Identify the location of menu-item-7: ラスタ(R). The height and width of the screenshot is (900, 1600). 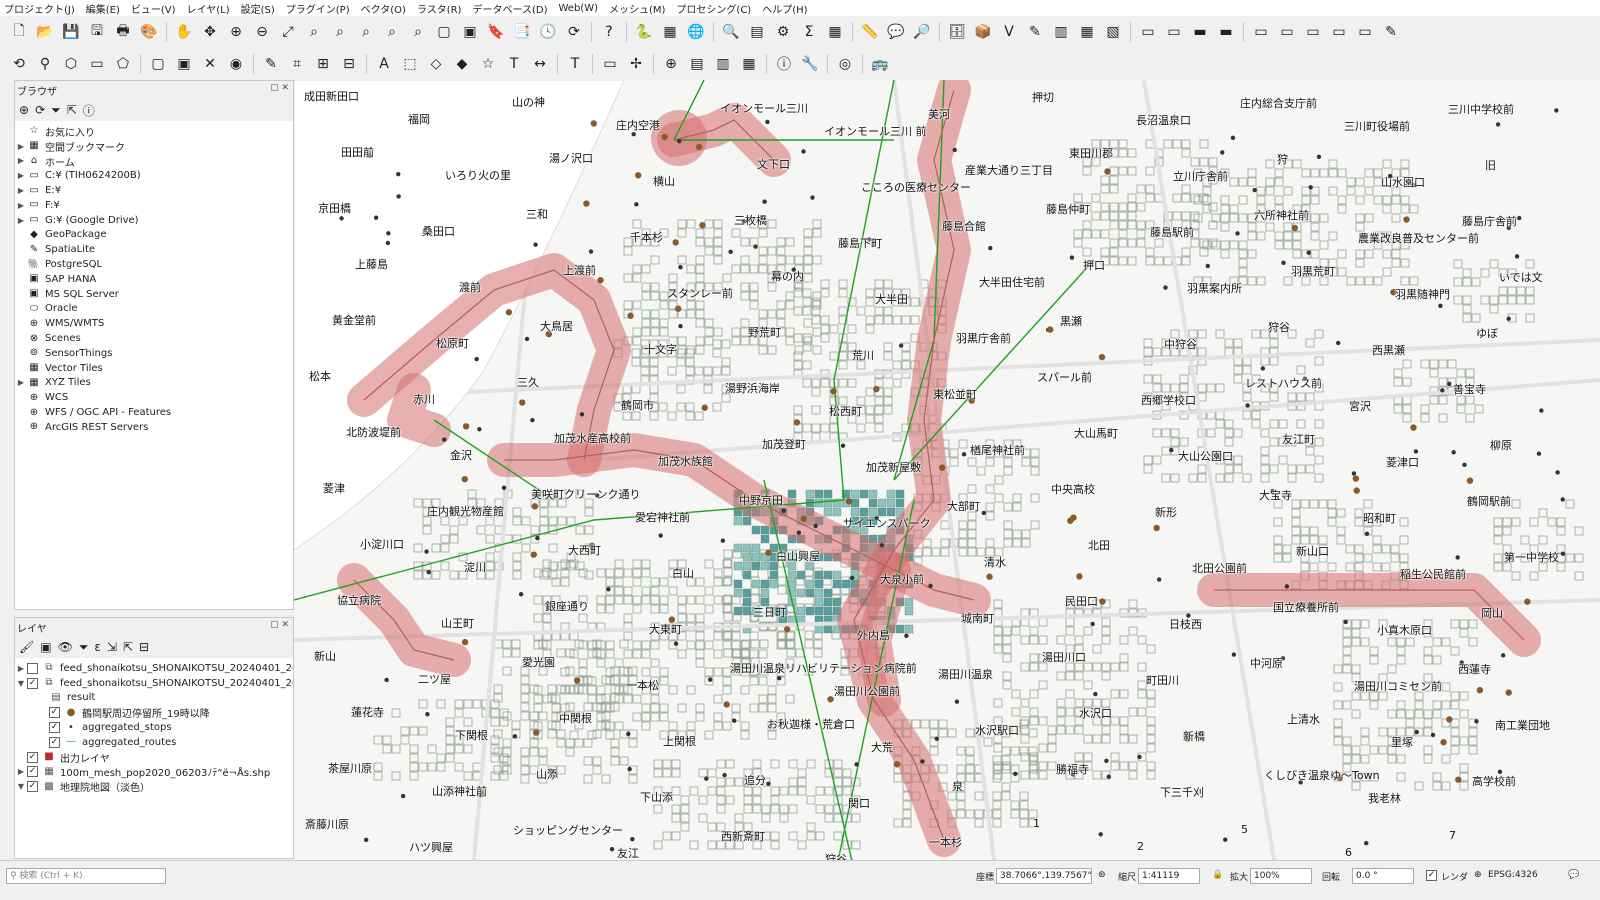
(439, 8).